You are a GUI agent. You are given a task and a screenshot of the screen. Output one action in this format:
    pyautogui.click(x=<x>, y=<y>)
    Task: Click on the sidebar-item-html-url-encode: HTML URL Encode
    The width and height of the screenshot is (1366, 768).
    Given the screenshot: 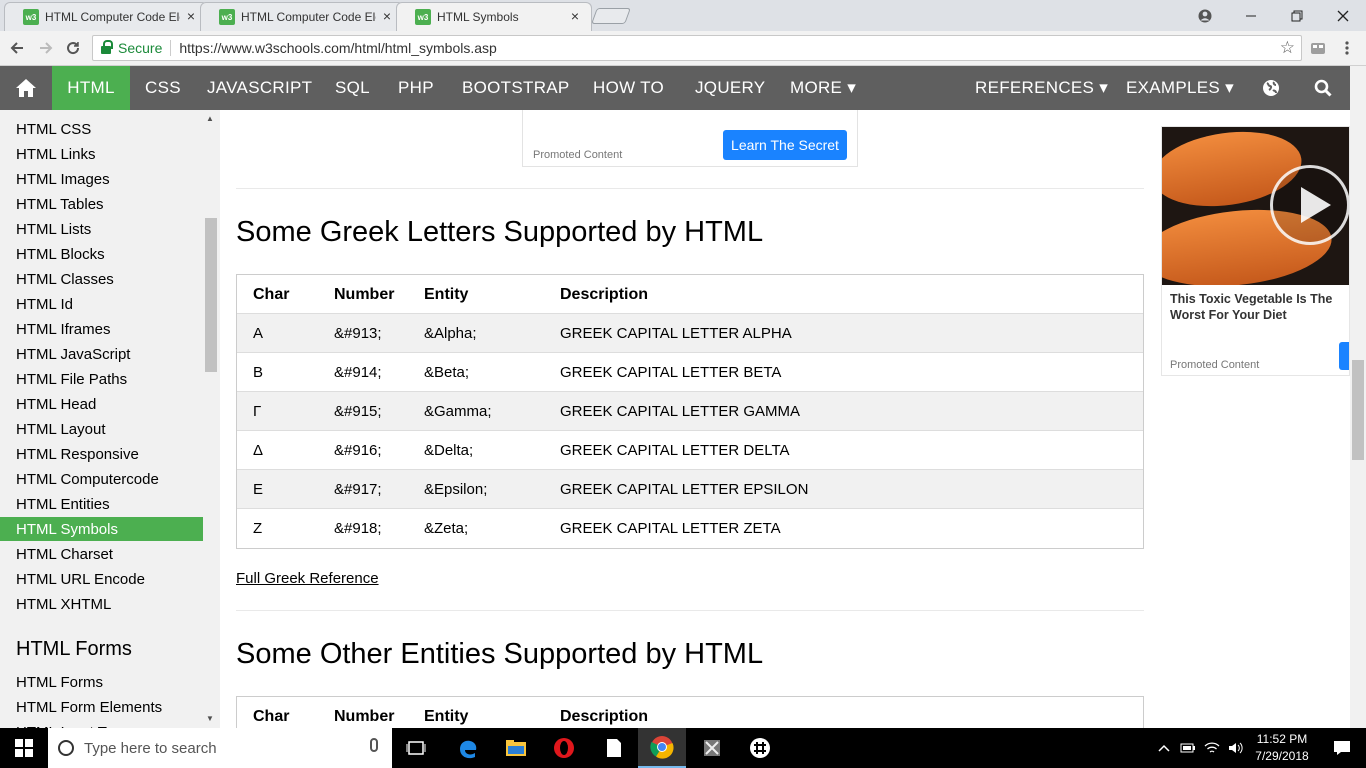 What is the action you would take?
    pyautogui.click(x=101, y=579)
    